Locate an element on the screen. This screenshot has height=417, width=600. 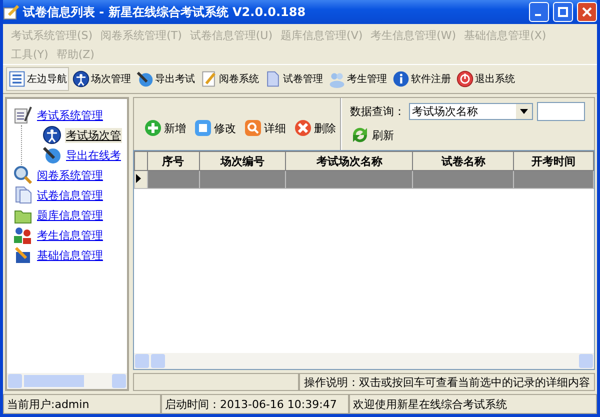
column-header: 试卷名称 is located at coordinates (463, 161).